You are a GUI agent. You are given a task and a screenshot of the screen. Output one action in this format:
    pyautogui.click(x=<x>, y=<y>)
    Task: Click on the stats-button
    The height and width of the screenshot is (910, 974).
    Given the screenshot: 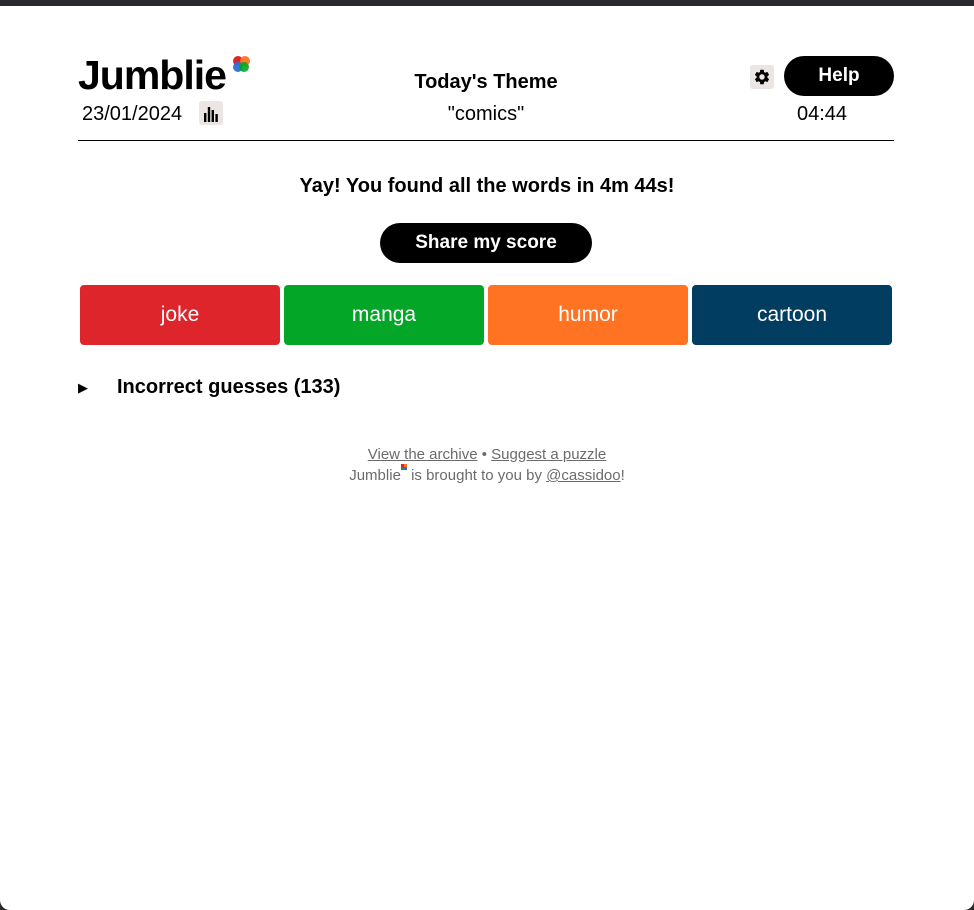 What is the action you would take?
    pyautogui.click(x=211, y=113)
    